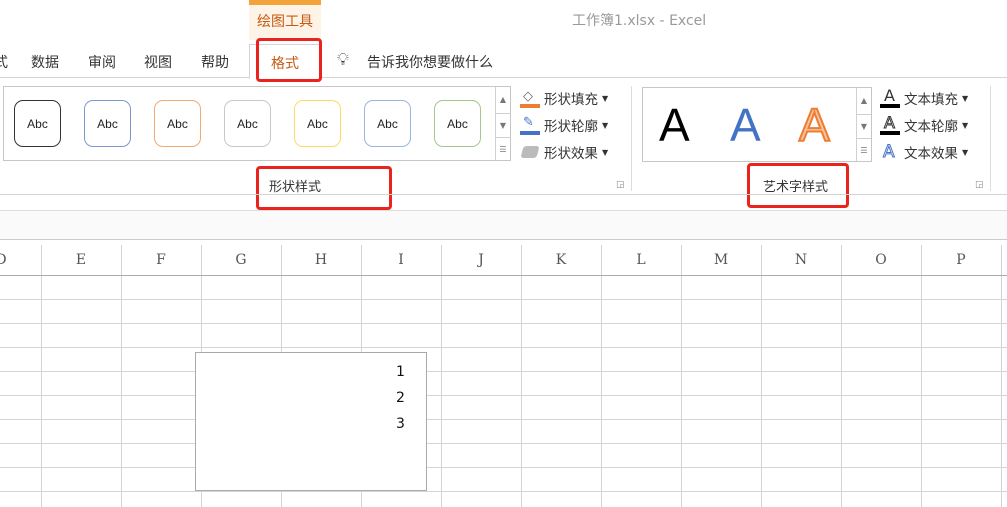  I want to click on column-header: M, so click(721, 260).